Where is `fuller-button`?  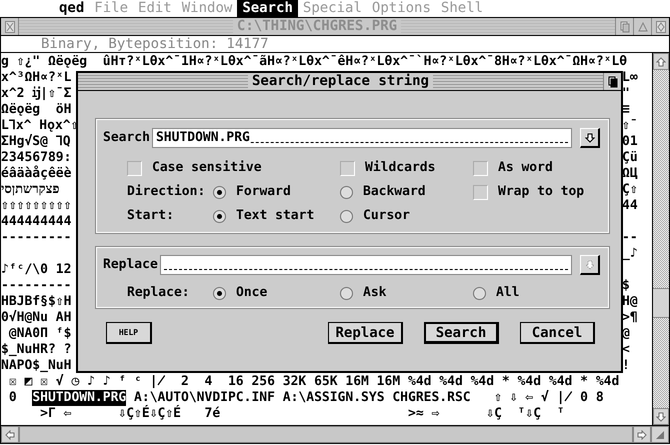 fuller-button is located at coordinates (660, 26).